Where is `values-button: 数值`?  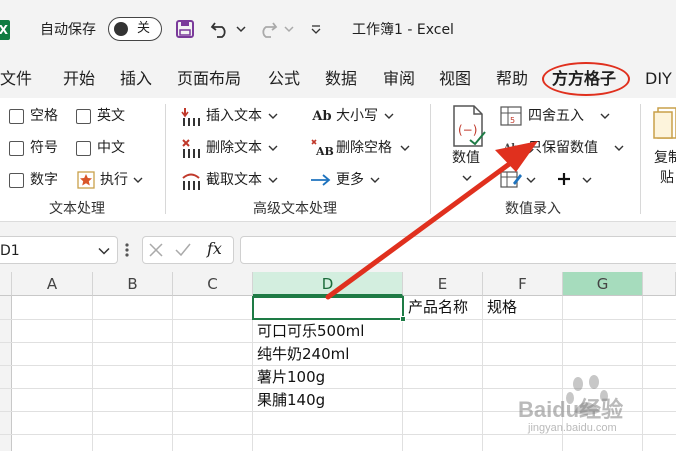
values-button: 数值 is located at coordinates (466, 158).